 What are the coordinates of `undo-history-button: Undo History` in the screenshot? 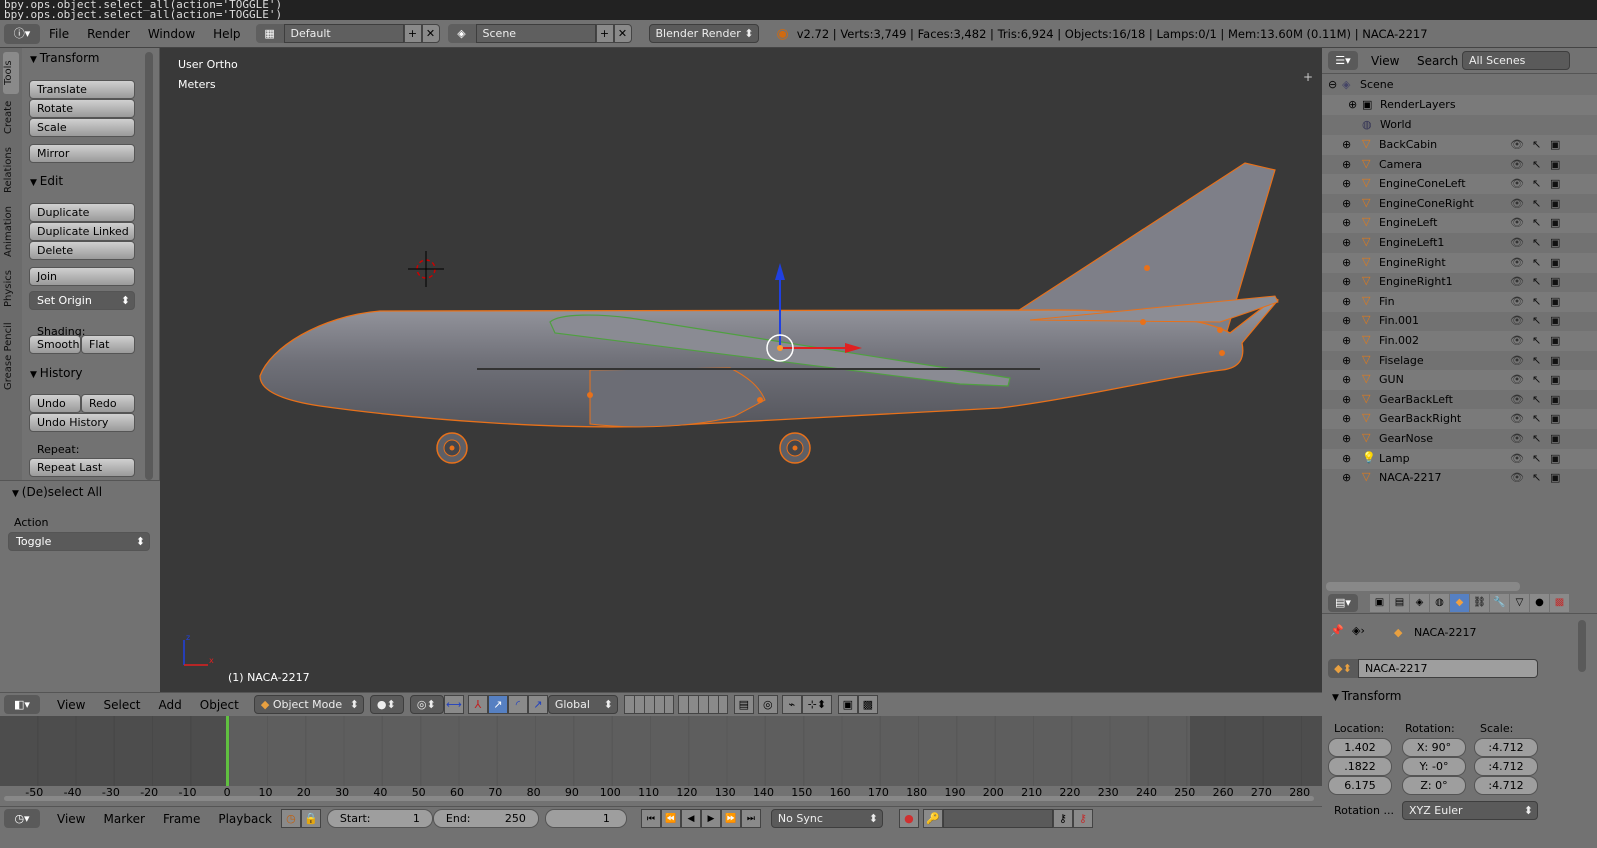 It's located at (82, 422).